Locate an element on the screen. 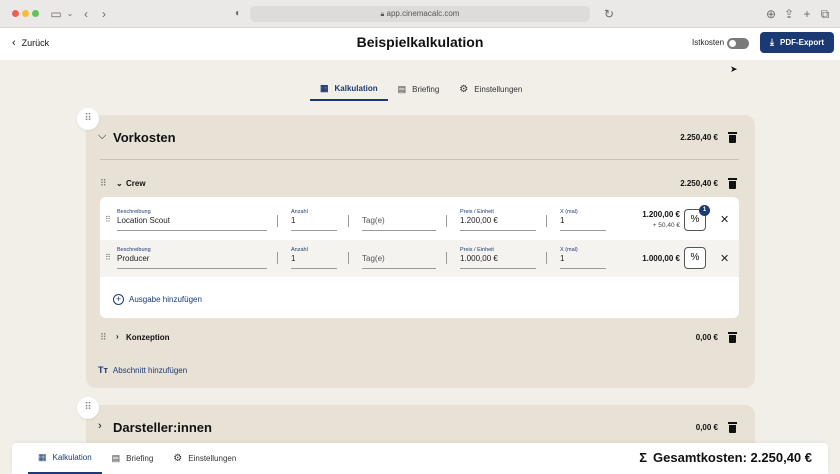  subsection-title: Crew is located at coordinates (136, 183).